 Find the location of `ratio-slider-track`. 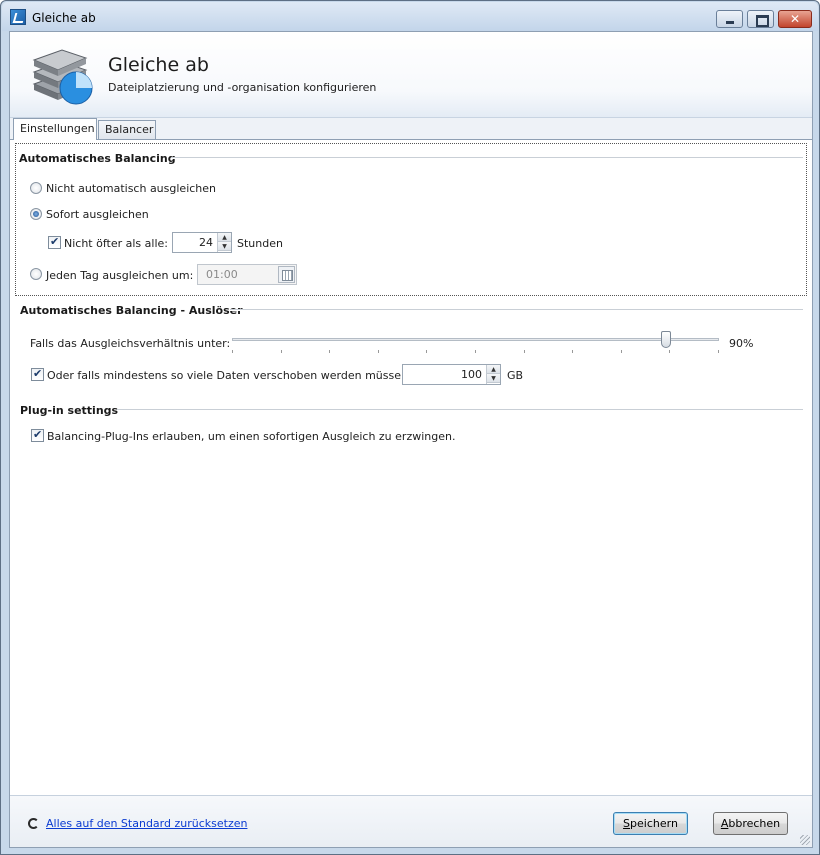

ratio-slider-track is located at coordinates (475, 339).